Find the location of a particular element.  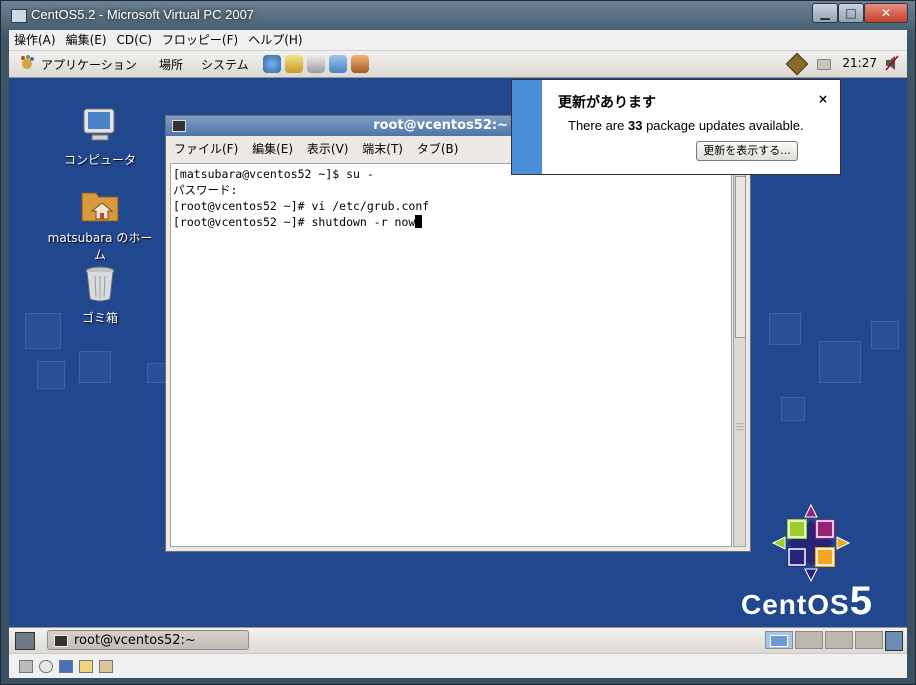

desktop-icon-label: コンピュータ is located at coordinates (99, 160).